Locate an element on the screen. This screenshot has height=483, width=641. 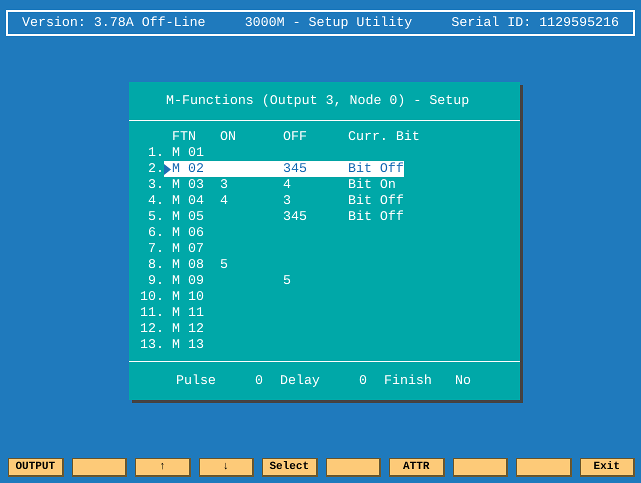
row-number: 4. is located at coordinates (155, 201).